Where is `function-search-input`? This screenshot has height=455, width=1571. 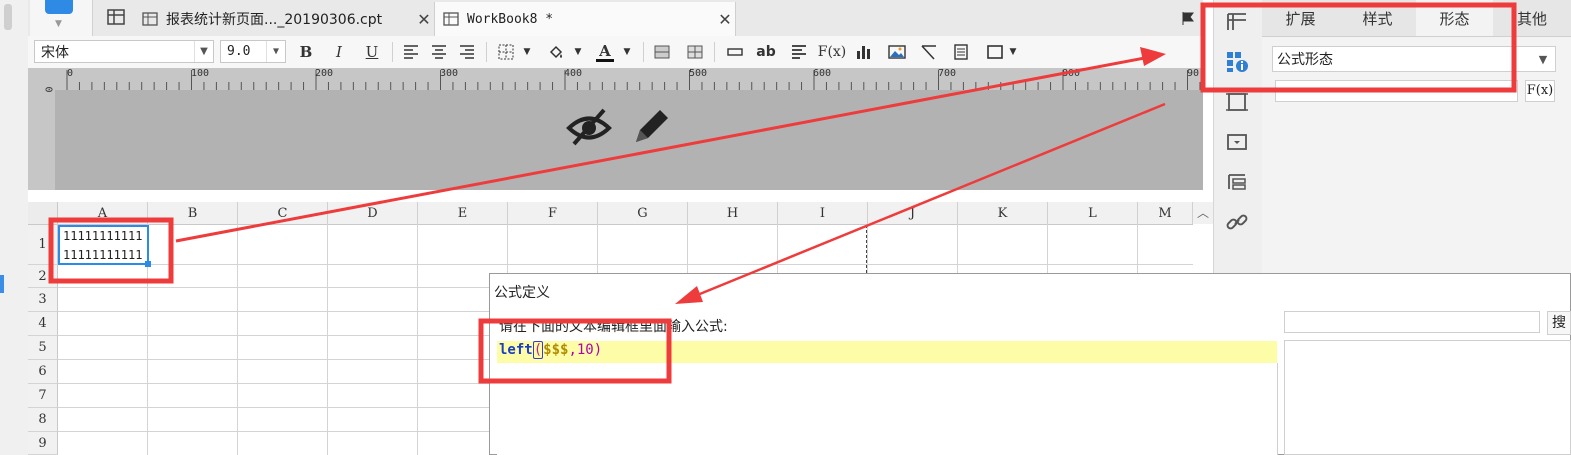 function-search-input is located at coordinates (1412, 322).